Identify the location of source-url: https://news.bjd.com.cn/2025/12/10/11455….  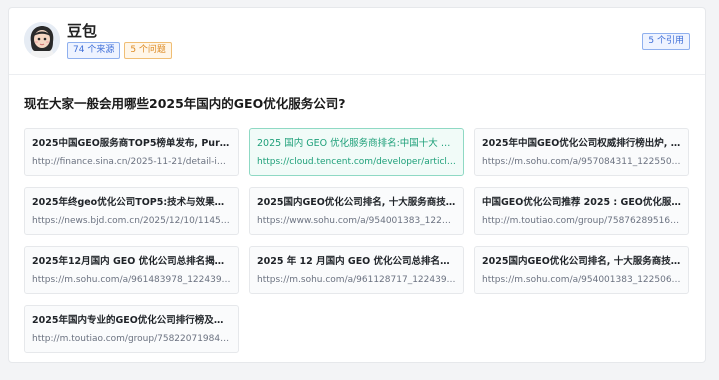
(131, 221).